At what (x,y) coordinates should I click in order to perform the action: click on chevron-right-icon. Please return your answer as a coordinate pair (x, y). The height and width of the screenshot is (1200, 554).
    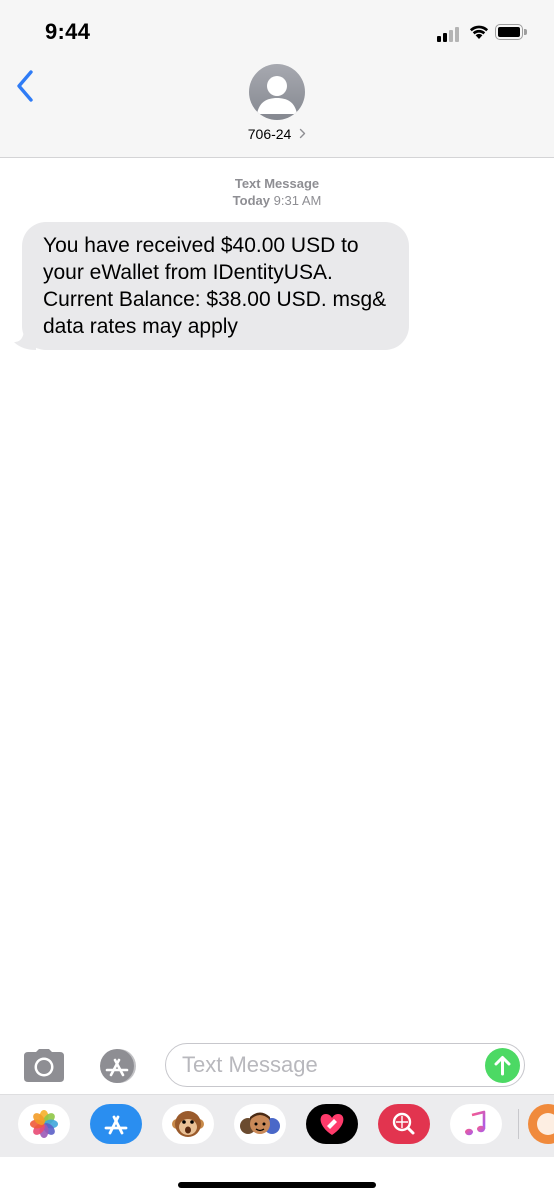
    Looking at the image, I should click on (303, 134).